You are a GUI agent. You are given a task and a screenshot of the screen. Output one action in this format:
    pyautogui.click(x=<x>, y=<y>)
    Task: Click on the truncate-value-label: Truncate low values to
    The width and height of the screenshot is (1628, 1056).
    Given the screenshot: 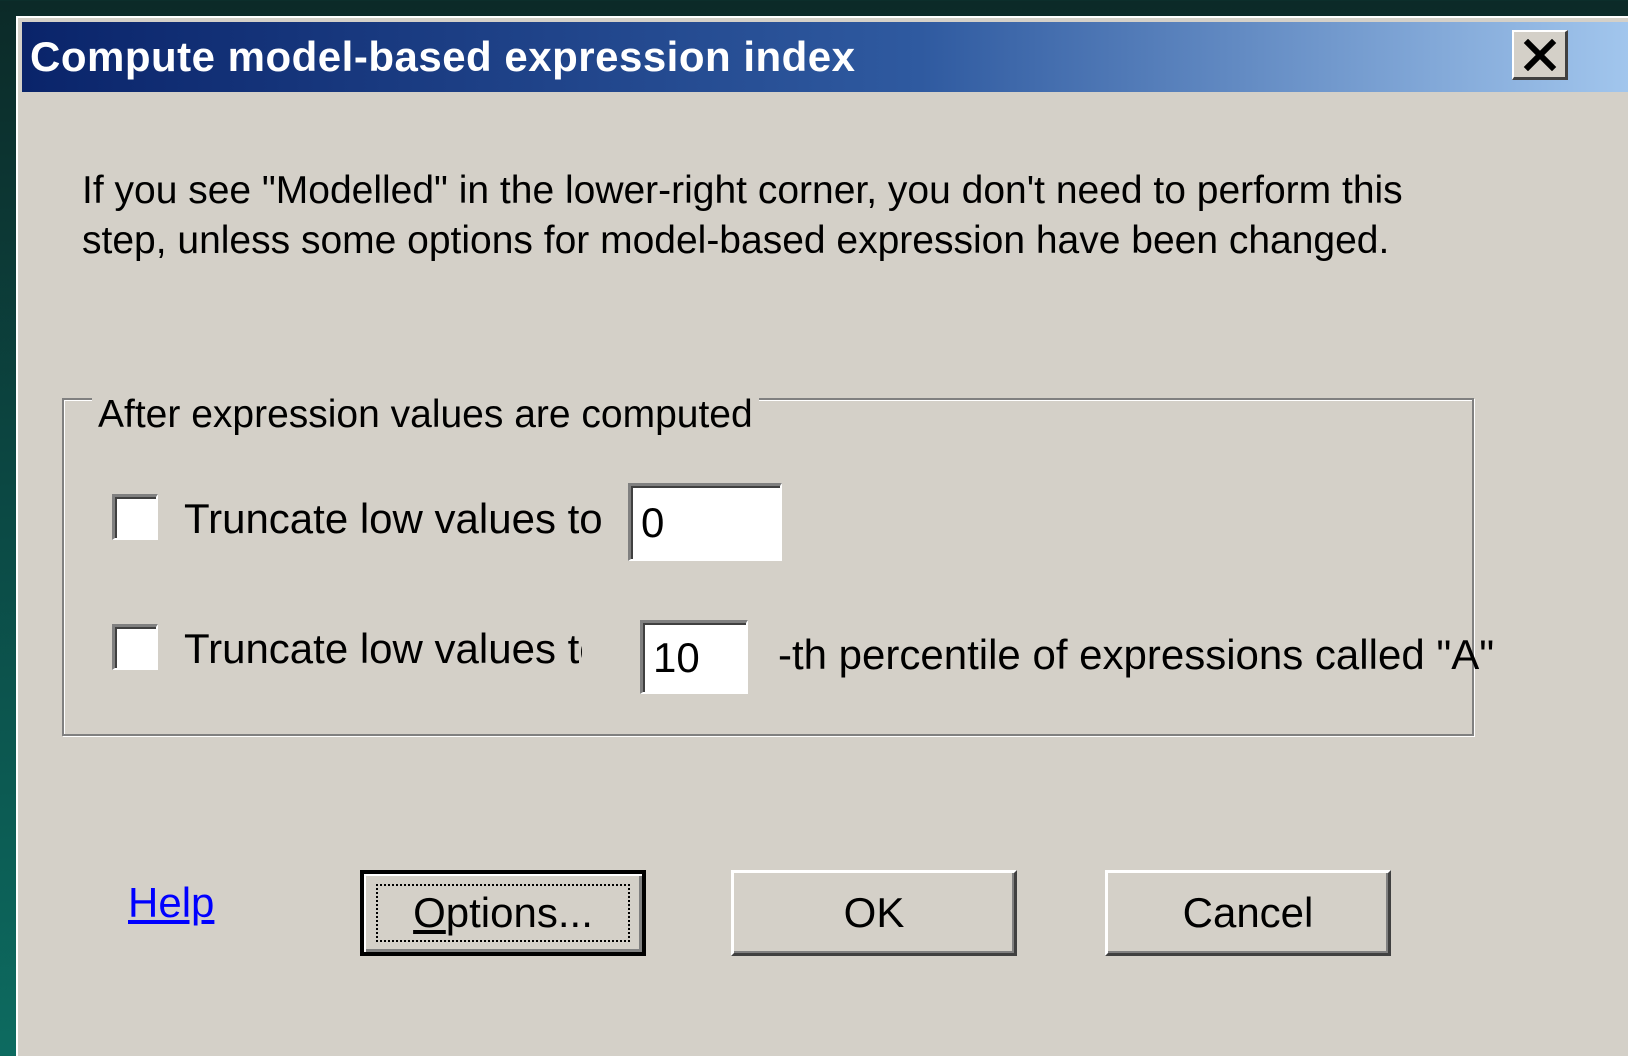 What is the action you would take?
    pyautogui.click(x=393, y=519)
    